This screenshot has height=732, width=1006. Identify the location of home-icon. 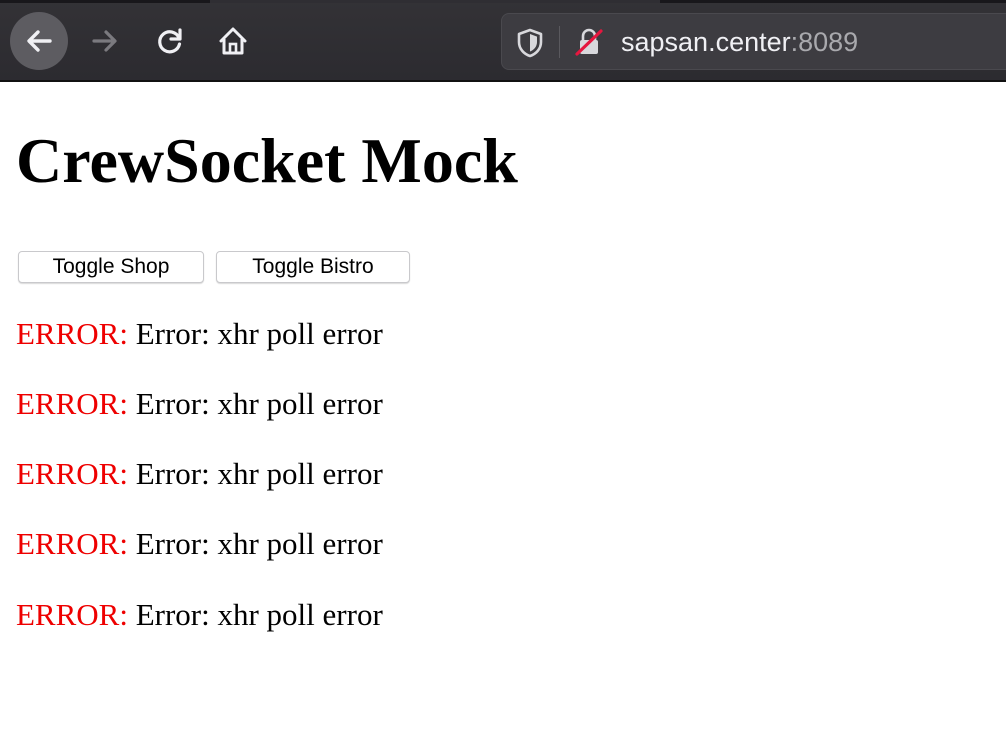
(233, 41).